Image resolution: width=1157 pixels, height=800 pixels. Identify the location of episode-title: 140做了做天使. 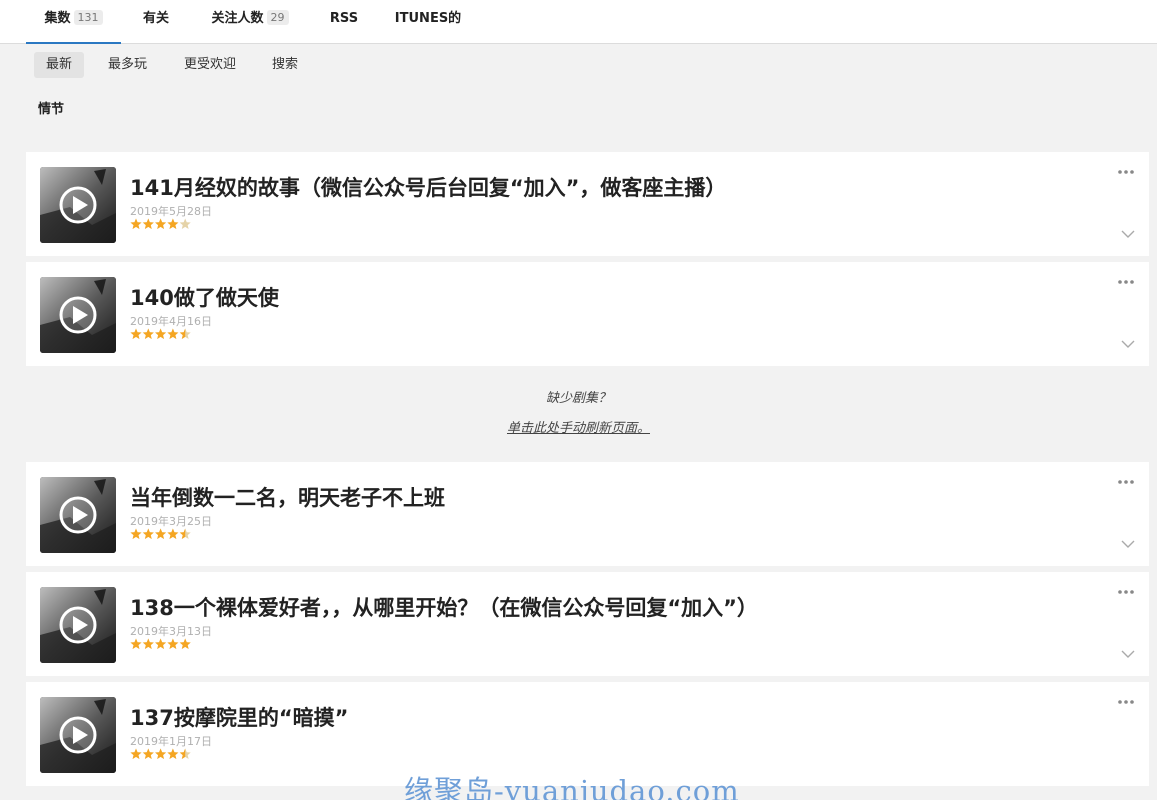
(204, 297).